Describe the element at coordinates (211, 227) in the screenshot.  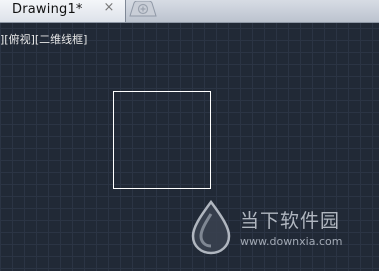
I see `droplet-logo-icon` at that location.